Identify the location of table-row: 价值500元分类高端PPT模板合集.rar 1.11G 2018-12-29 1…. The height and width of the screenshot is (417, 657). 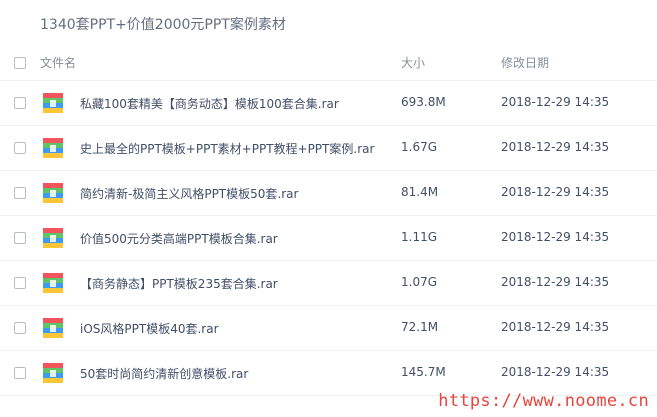
(328, 238).